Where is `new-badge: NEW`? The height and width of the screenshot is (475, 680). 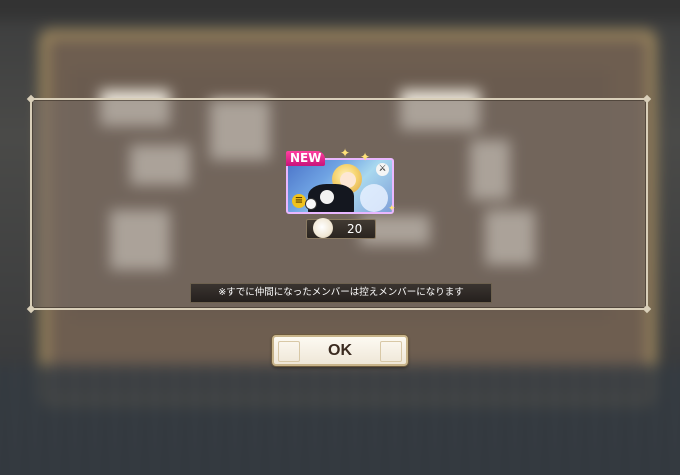
new-badge: NEW is located at coordinates (306, 158).